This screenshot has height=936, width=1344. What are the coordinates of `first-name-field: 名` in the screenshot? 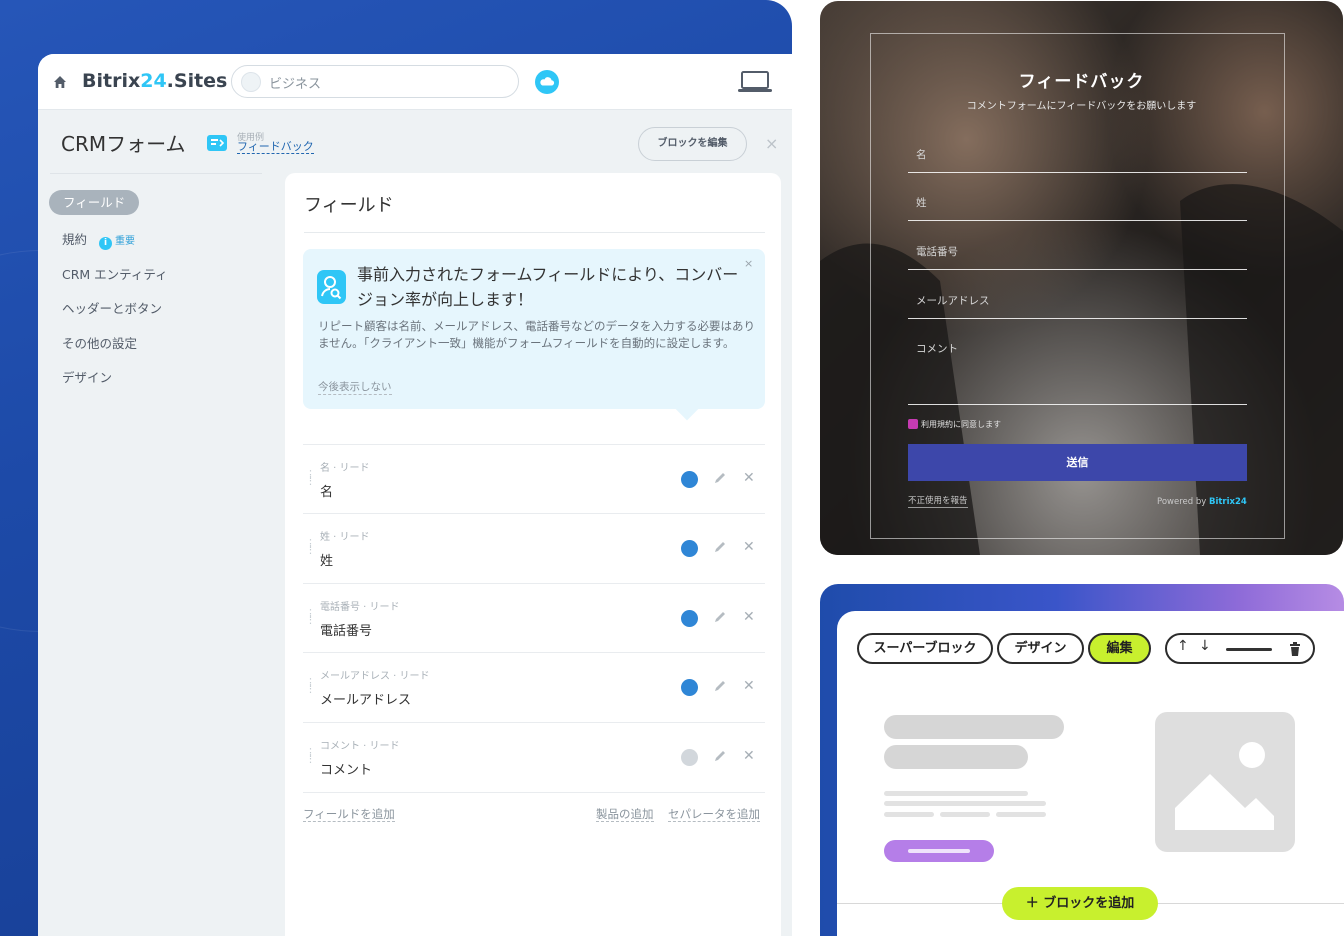 It's located at (1077, 157).